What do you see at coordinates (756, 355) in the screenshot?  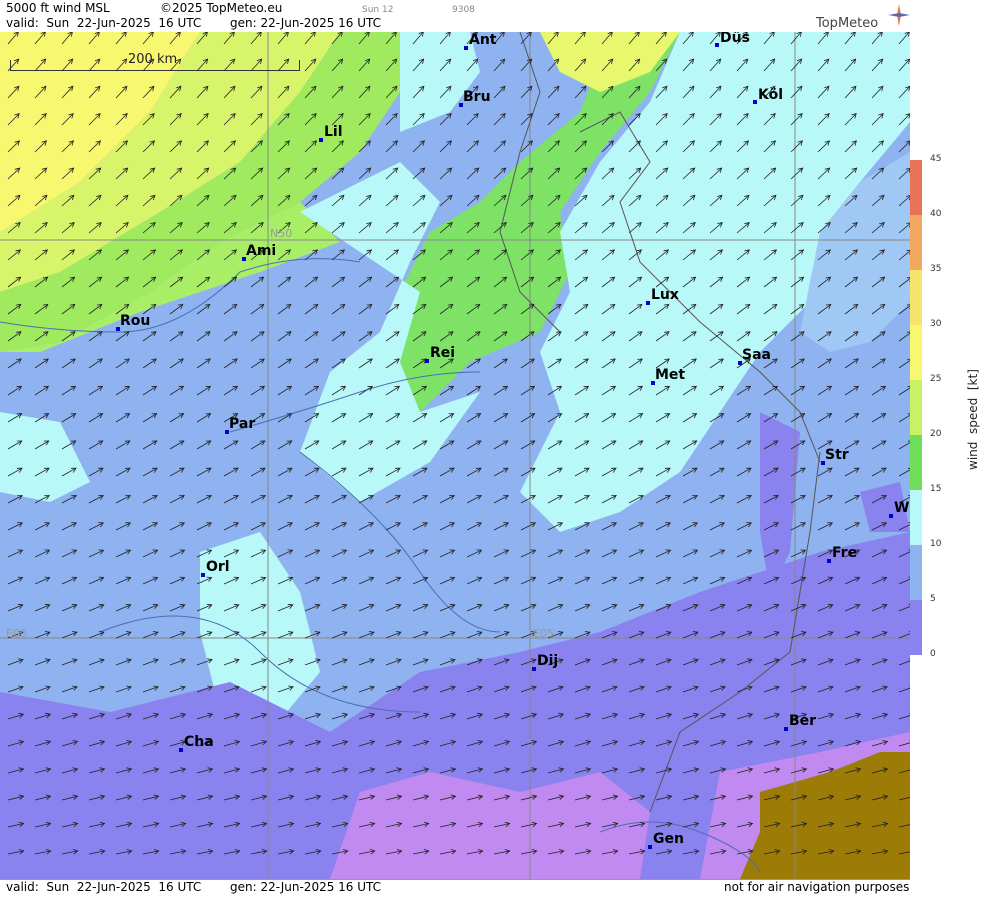 I see `city-label: Saa` at bounding box center [756, 355].